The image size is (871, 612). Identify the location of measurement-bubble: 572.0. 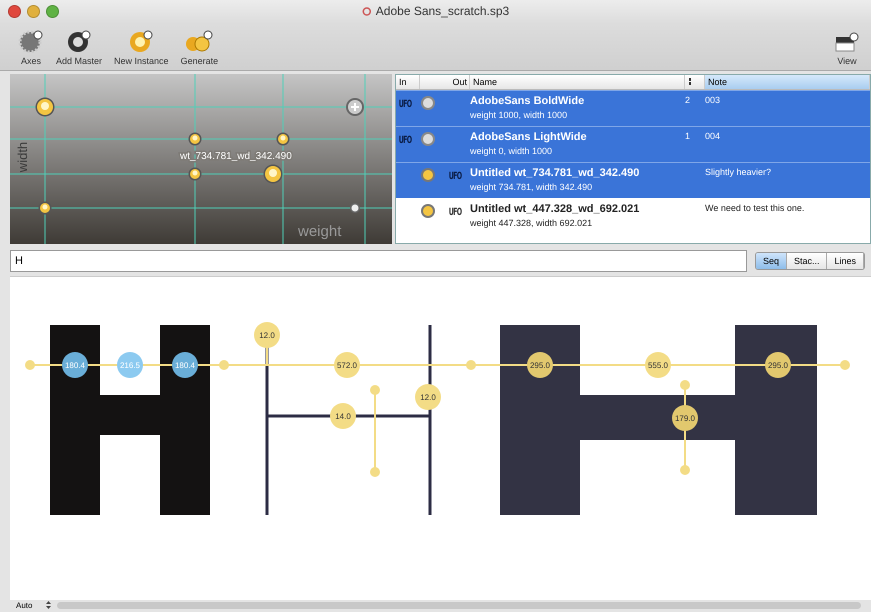
(347, 365).